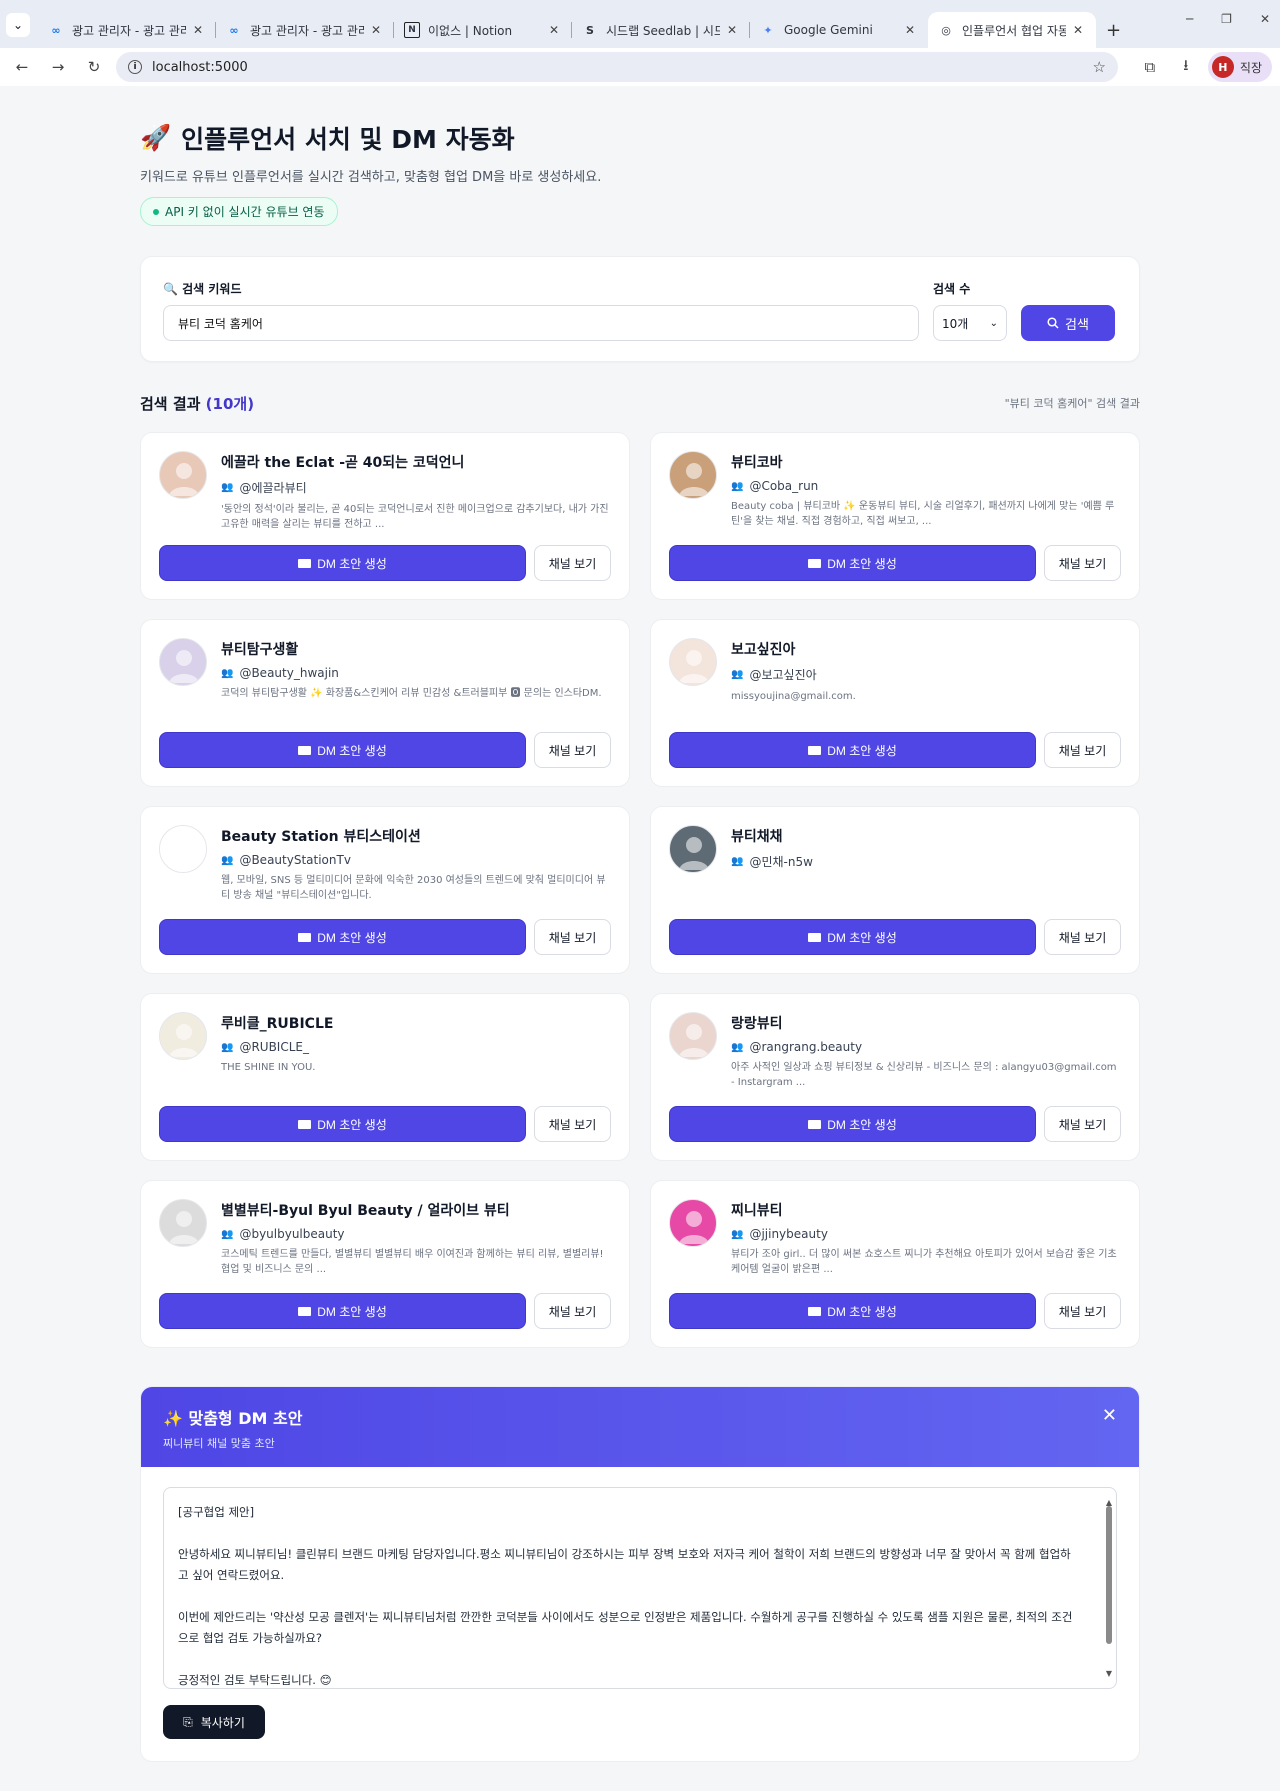  What do you see at coordinates (1113, 30) in the screenshot?
I see `new-tab-icon: +` at bounding box center [1113, 30].